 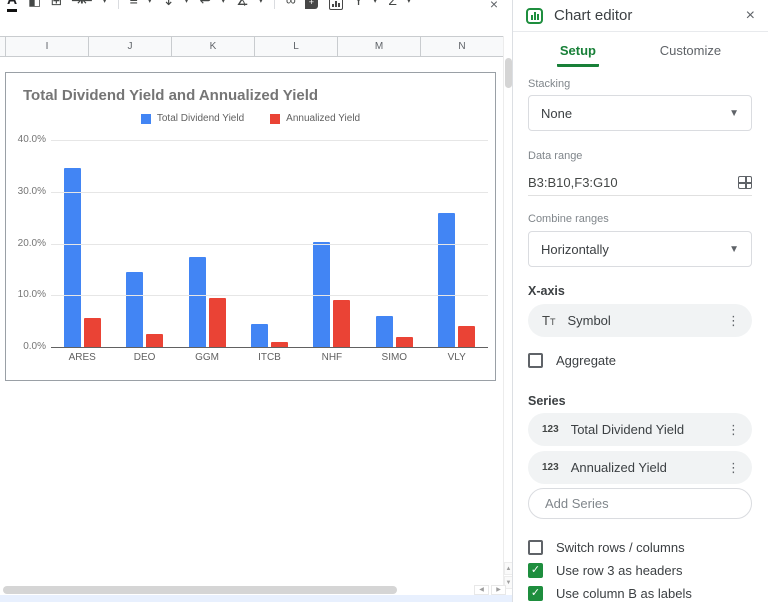 What do you see at coordinates (34, 6) in the screenshot?
I see `fill-color-icon: ◧` at bounding box center [34, 6].